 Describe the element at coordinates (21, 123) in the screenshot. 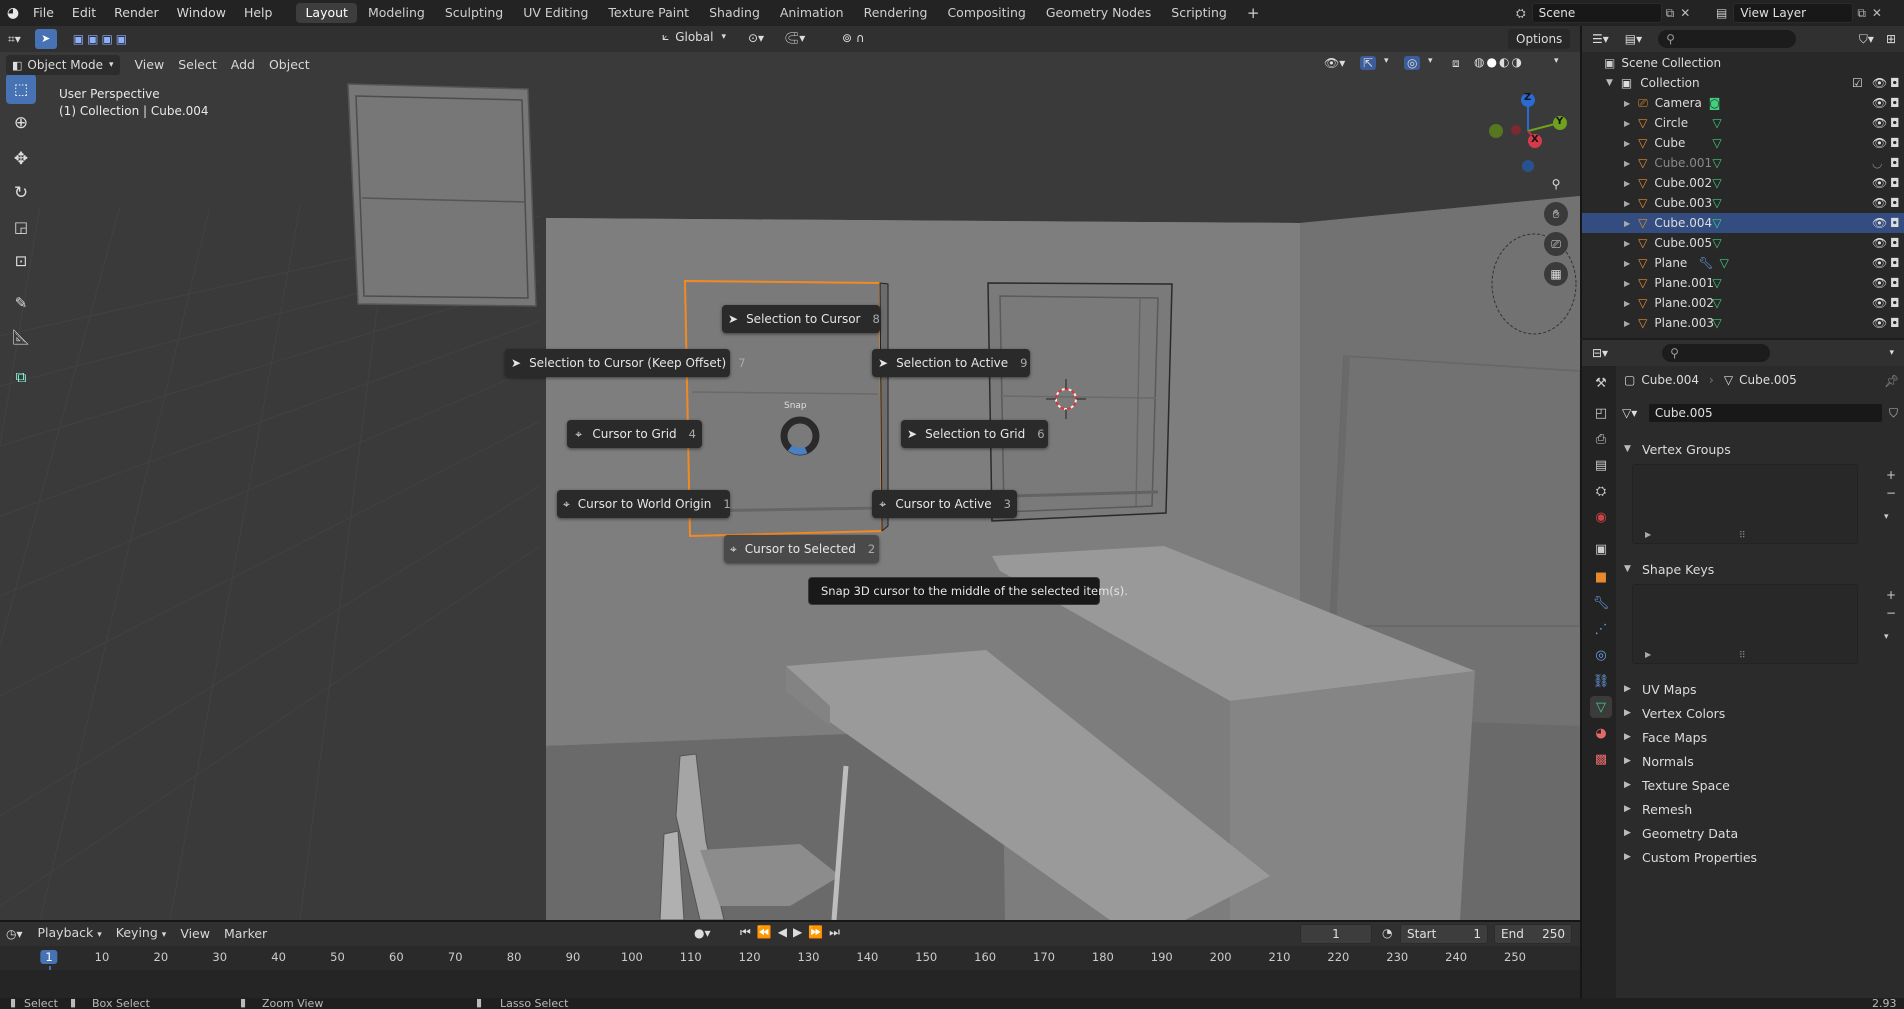

I see `cursor-tool: ⊕` at that location.